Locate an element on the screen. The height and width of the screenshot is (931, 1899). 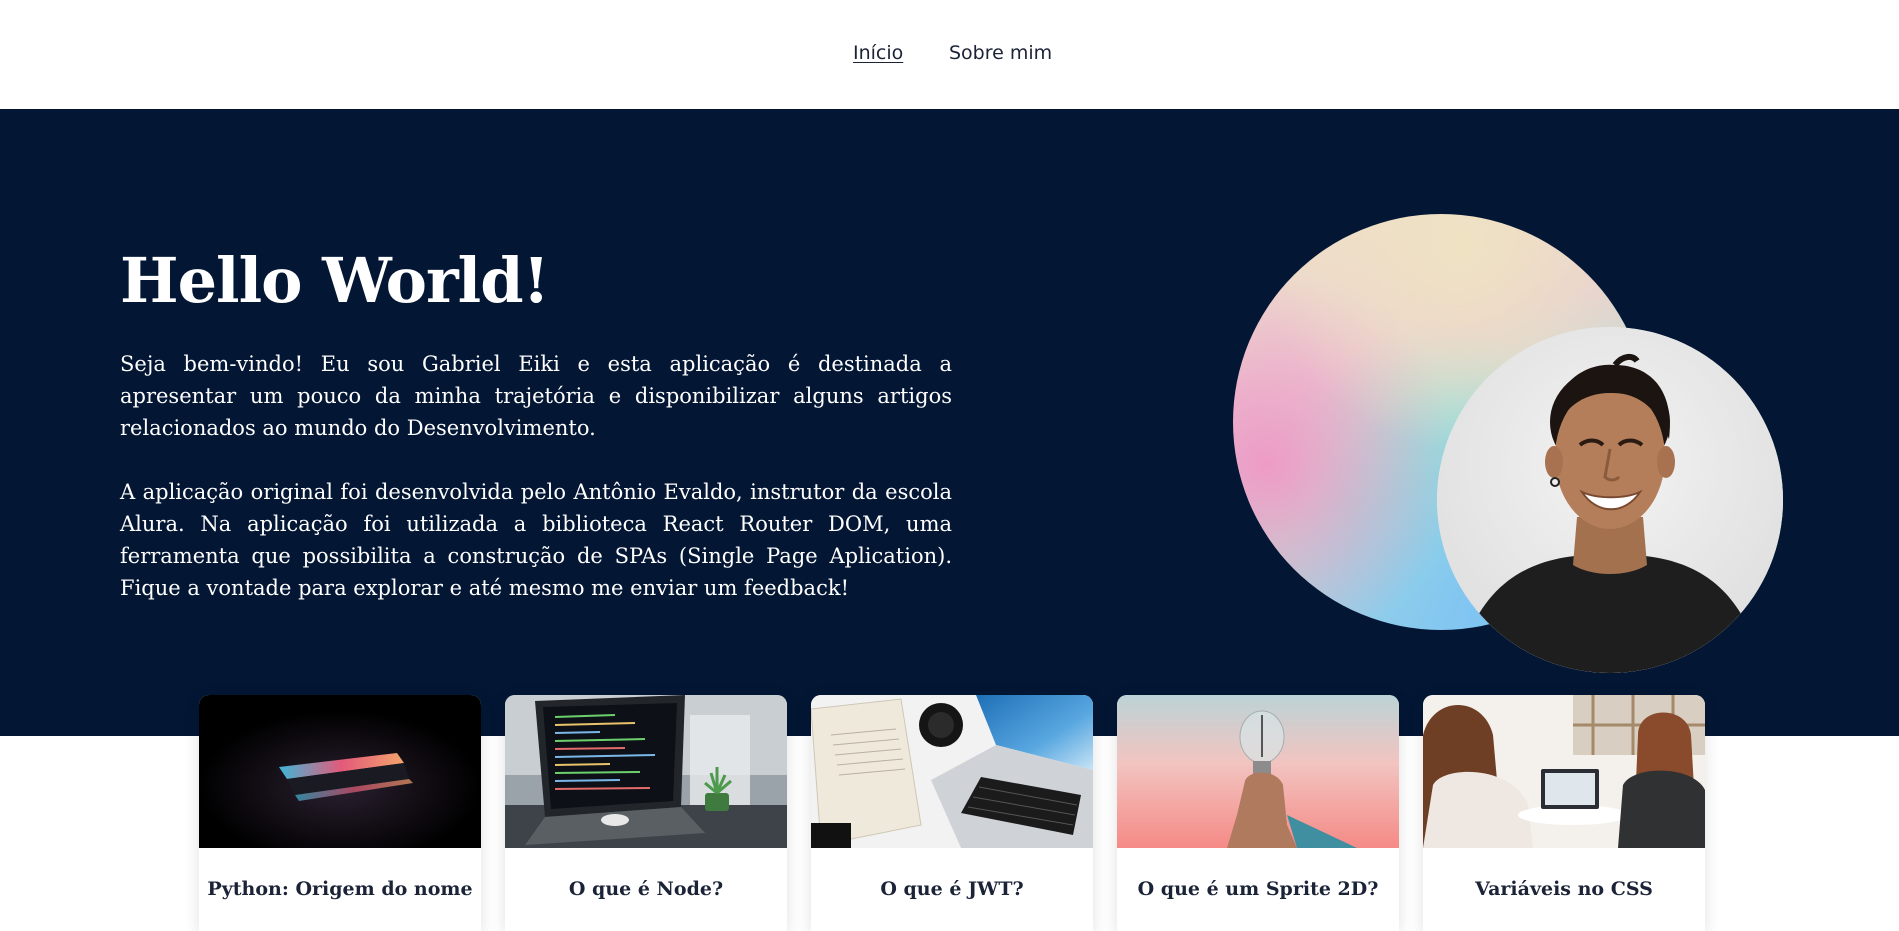
post-title: O que é Node? is located at coordinates (646, 889).